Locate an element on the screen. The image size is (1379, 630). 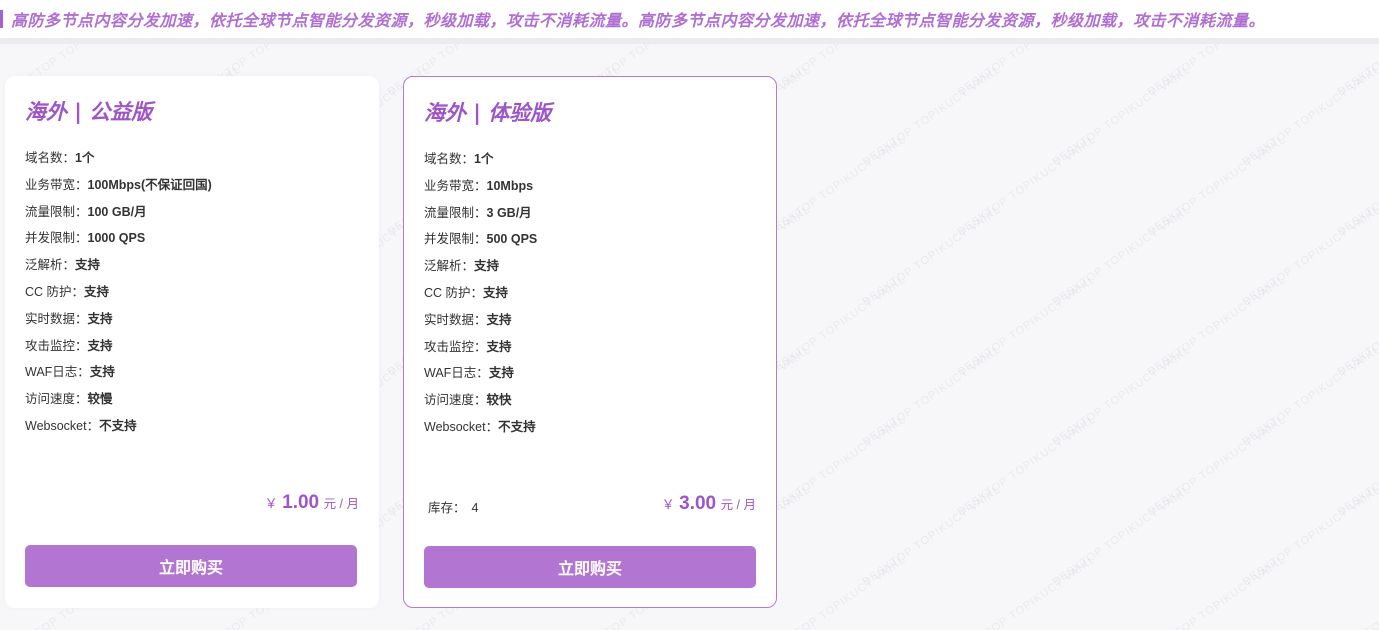
spec-bandwidth: 业务带宽：100Mbps(不保证回国) is located at coordinates (118, 184).